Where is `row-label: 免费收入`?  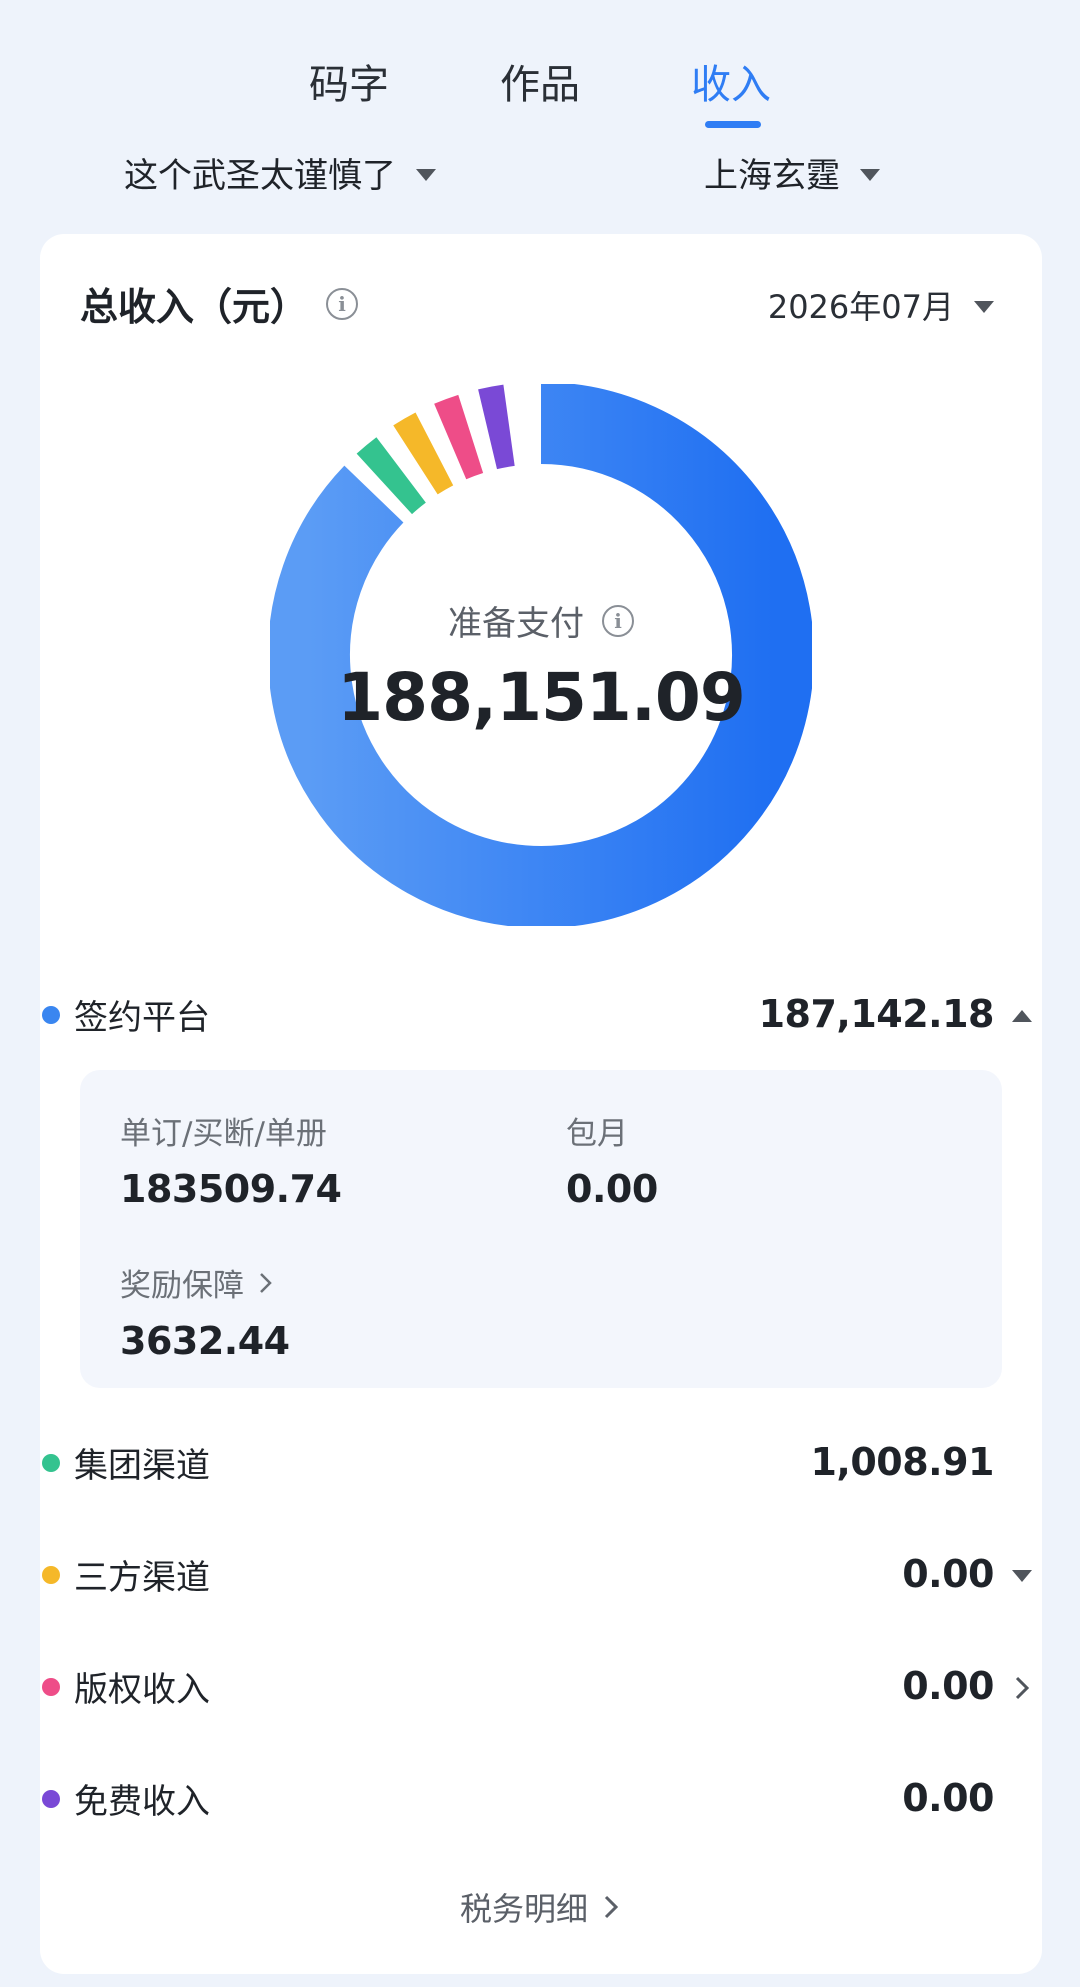
row-label: 免费收入 is located at coordinates (142, 1802).